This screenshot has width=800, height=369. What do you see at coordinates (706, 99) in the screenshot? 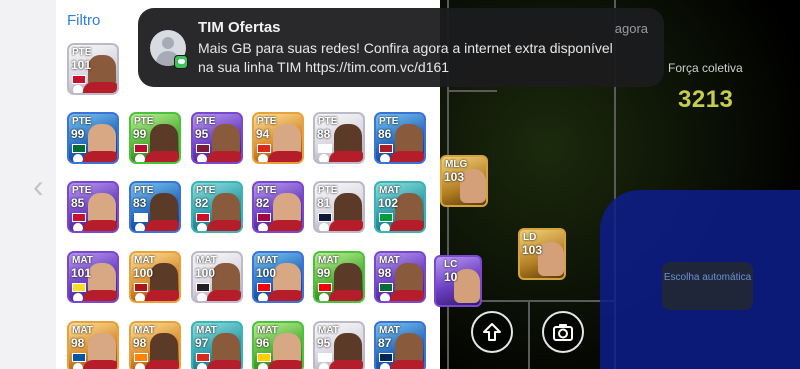
I see `team-strength-value: 3213` at bounding box center [706, 99].